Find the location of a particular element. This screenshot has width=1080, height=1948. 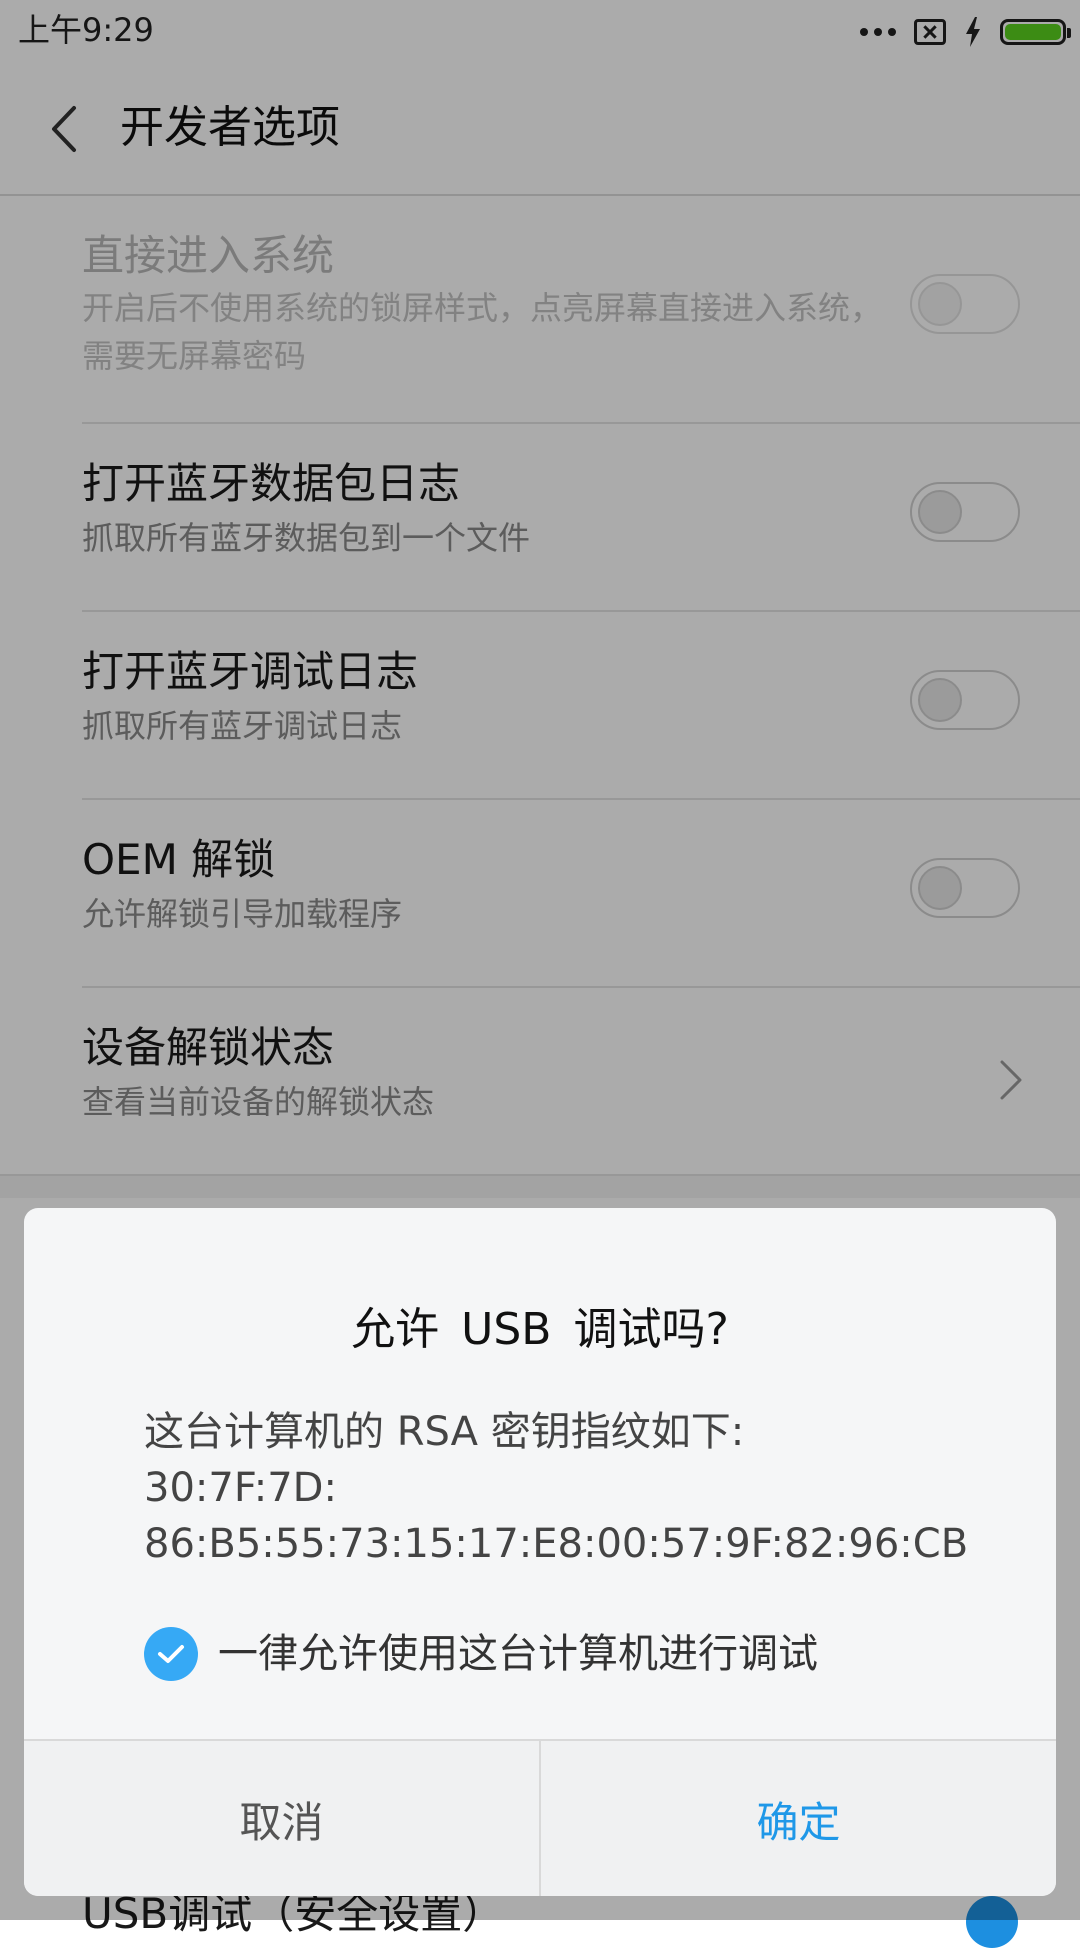

message-line: 这台计算机的 RSA 密钥指纹如下: is located at coordinates (444, 1432).